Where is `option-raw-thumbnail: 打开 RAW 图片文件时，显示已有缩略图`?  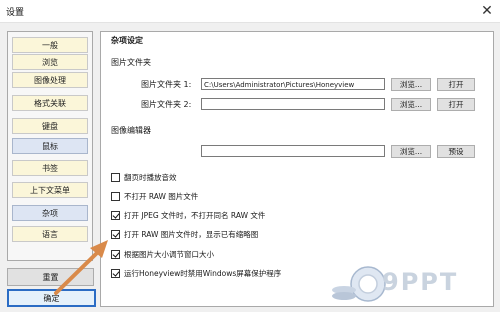 option-raw-thumbnail: 打开 RAW 图片文件时，显示已有缩略图 is located at coordinates (184, 234).